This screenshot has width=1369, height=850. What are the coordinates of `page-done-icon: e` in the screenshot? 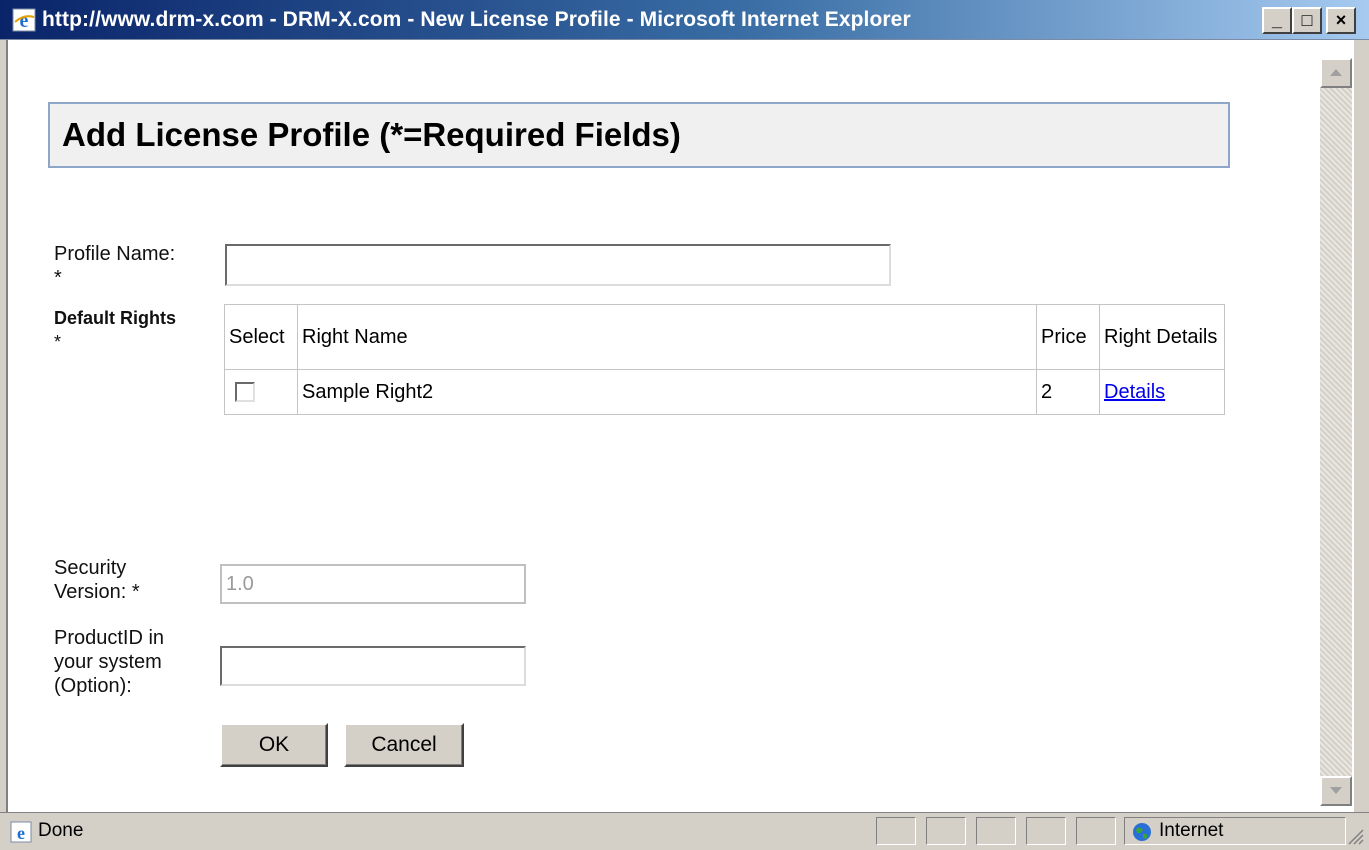 It's located at (21, 832).